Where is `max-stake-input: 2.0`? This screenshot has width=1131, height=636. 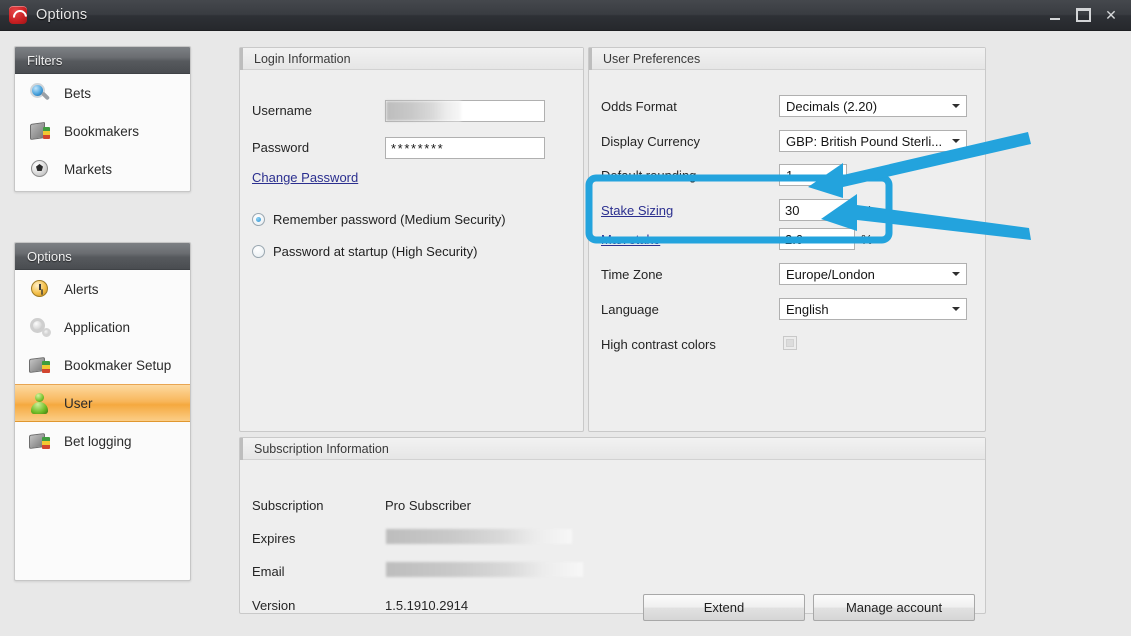 max-stake-input: 2.0 is located at coordinates (817, 239).